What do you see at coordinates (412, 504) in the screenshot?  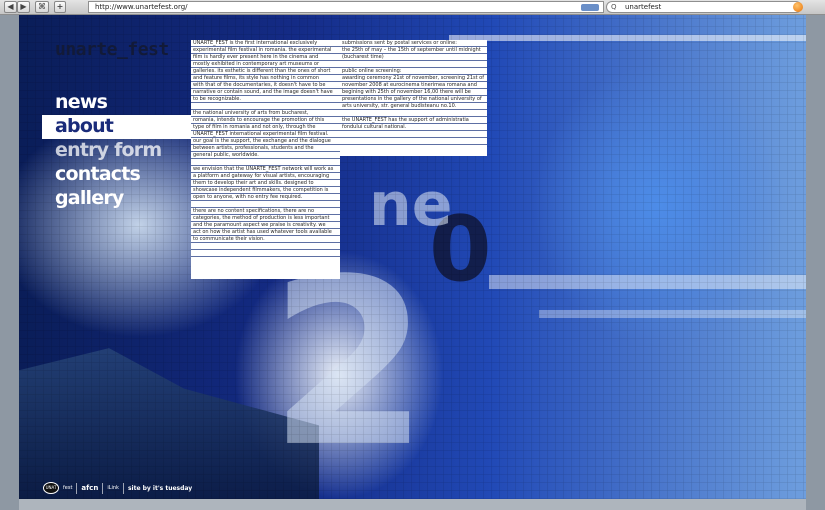 I see `horizontal-scrollbar` at bounding box center [412, 504].